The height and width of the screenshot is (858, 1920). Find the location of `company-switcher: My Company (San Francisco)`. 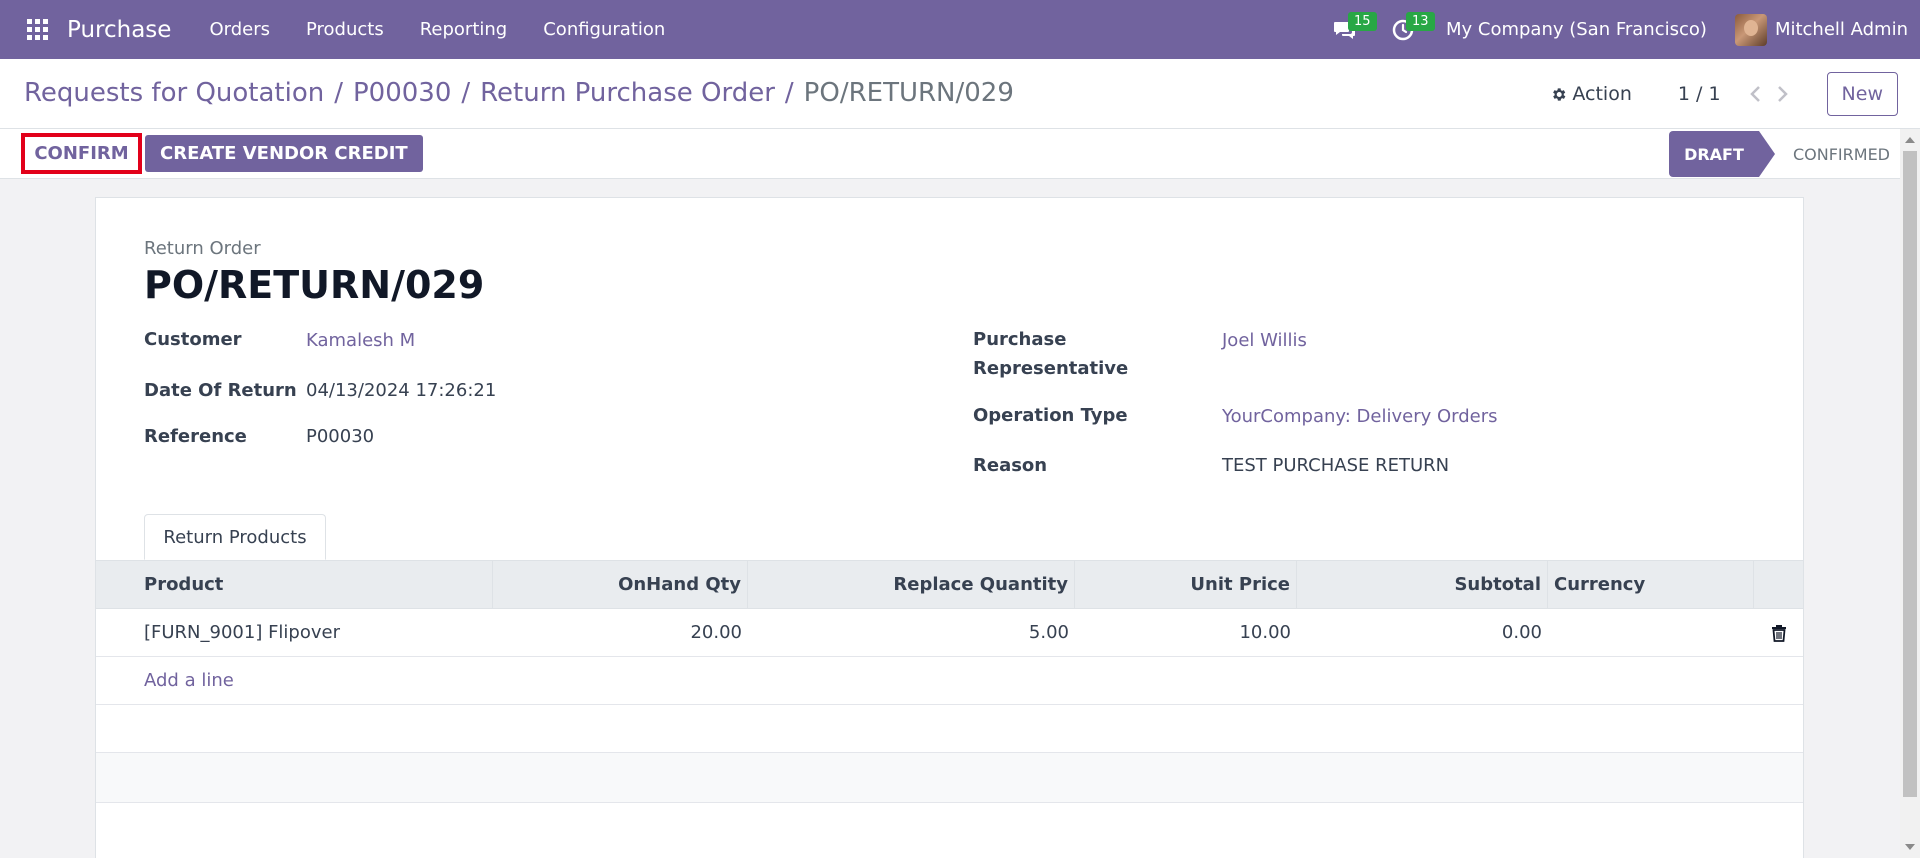

company-switcher: My Company (San Francisco) is located at coordinates (1576, 29).